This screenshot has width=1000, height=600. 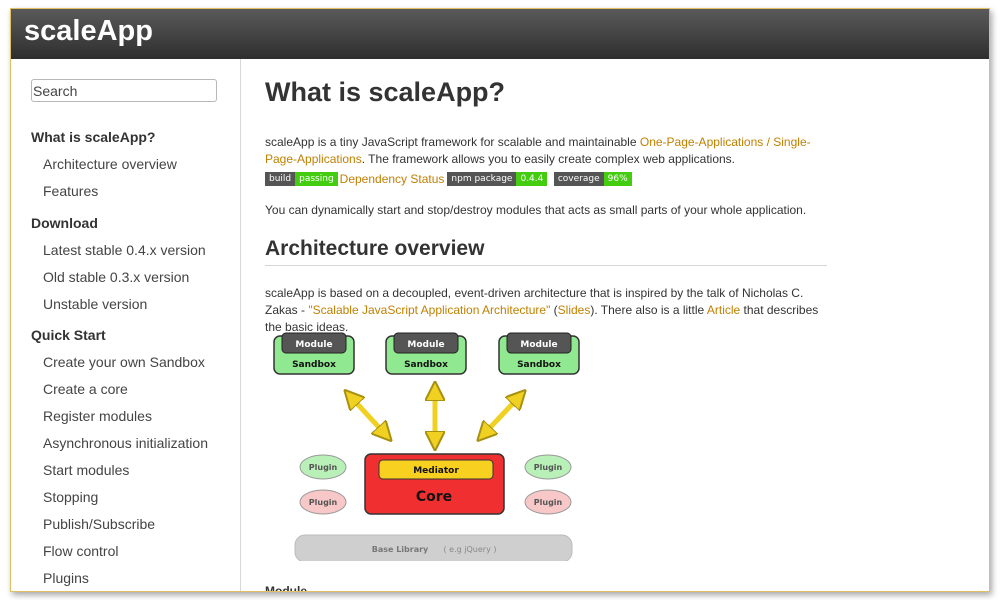 What do you see at coordinates (434, 484) in the screenshot?
I see `core-block: Mediator Core` at bounding box center [434, 484].